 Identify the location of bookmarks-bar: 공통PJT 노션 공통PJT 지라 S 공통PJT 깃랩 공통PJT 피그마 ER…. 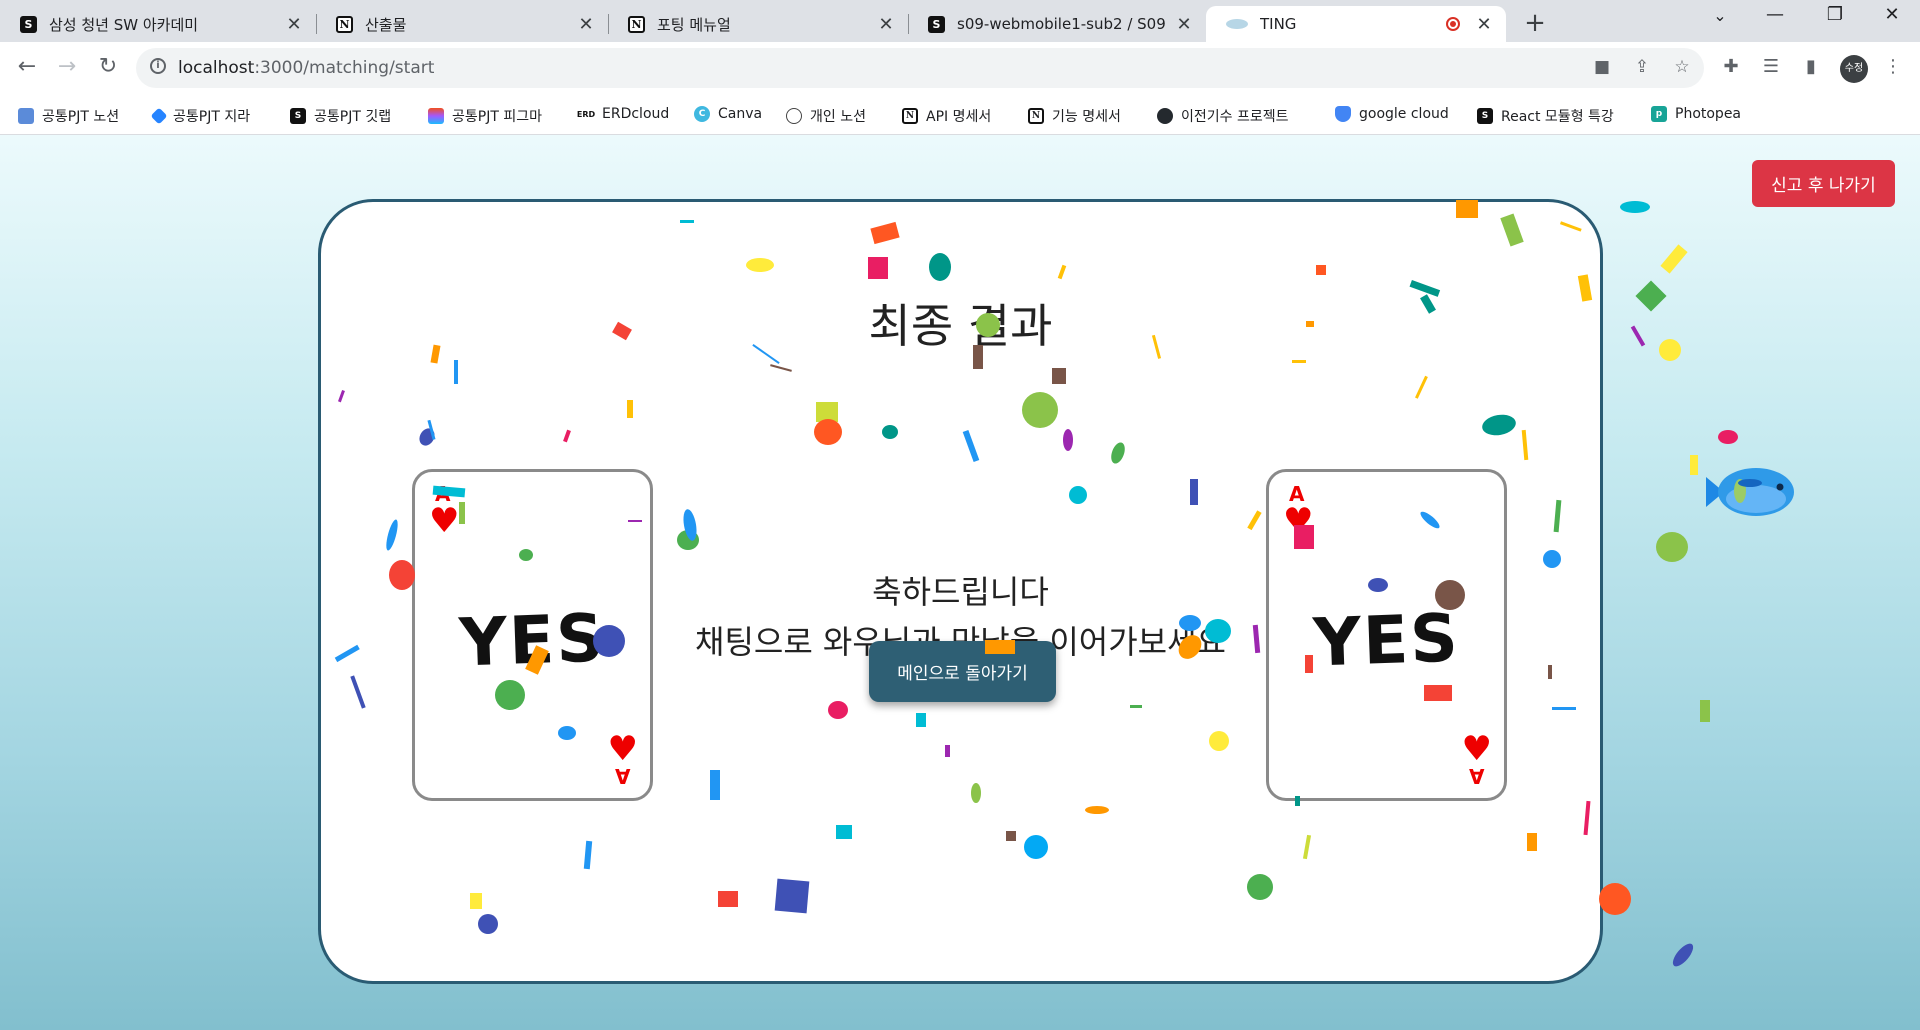
(960, 116).